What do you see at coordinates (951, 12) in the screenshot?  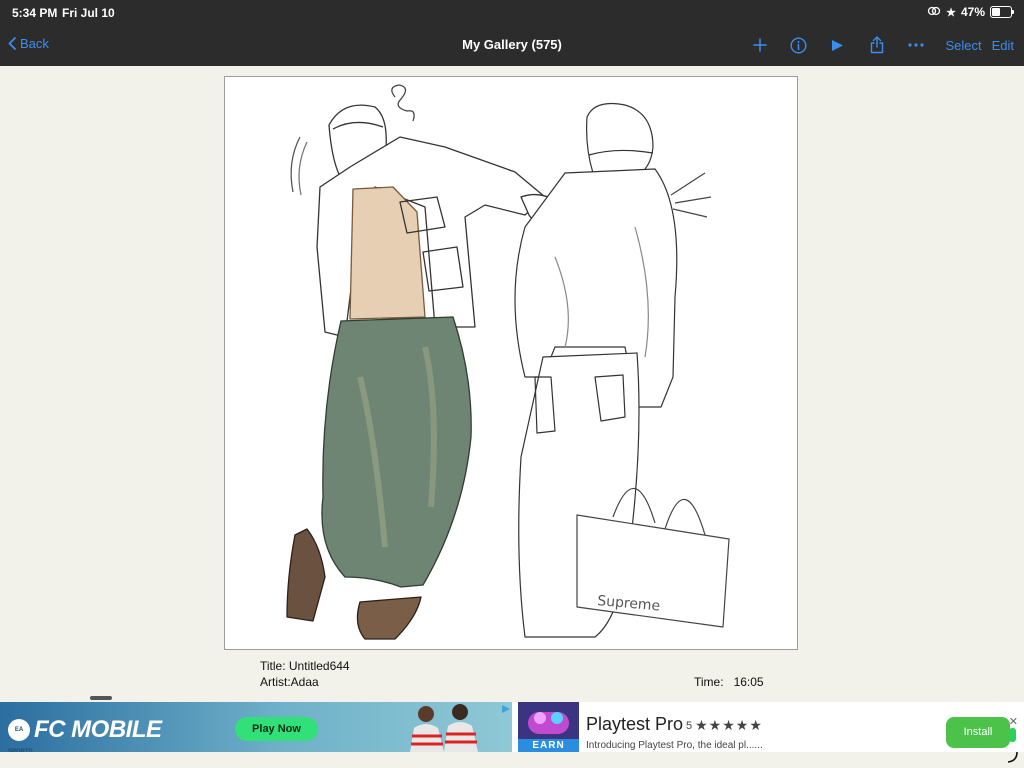 I see `star-icon: ★` at bounding box center [951, 12].